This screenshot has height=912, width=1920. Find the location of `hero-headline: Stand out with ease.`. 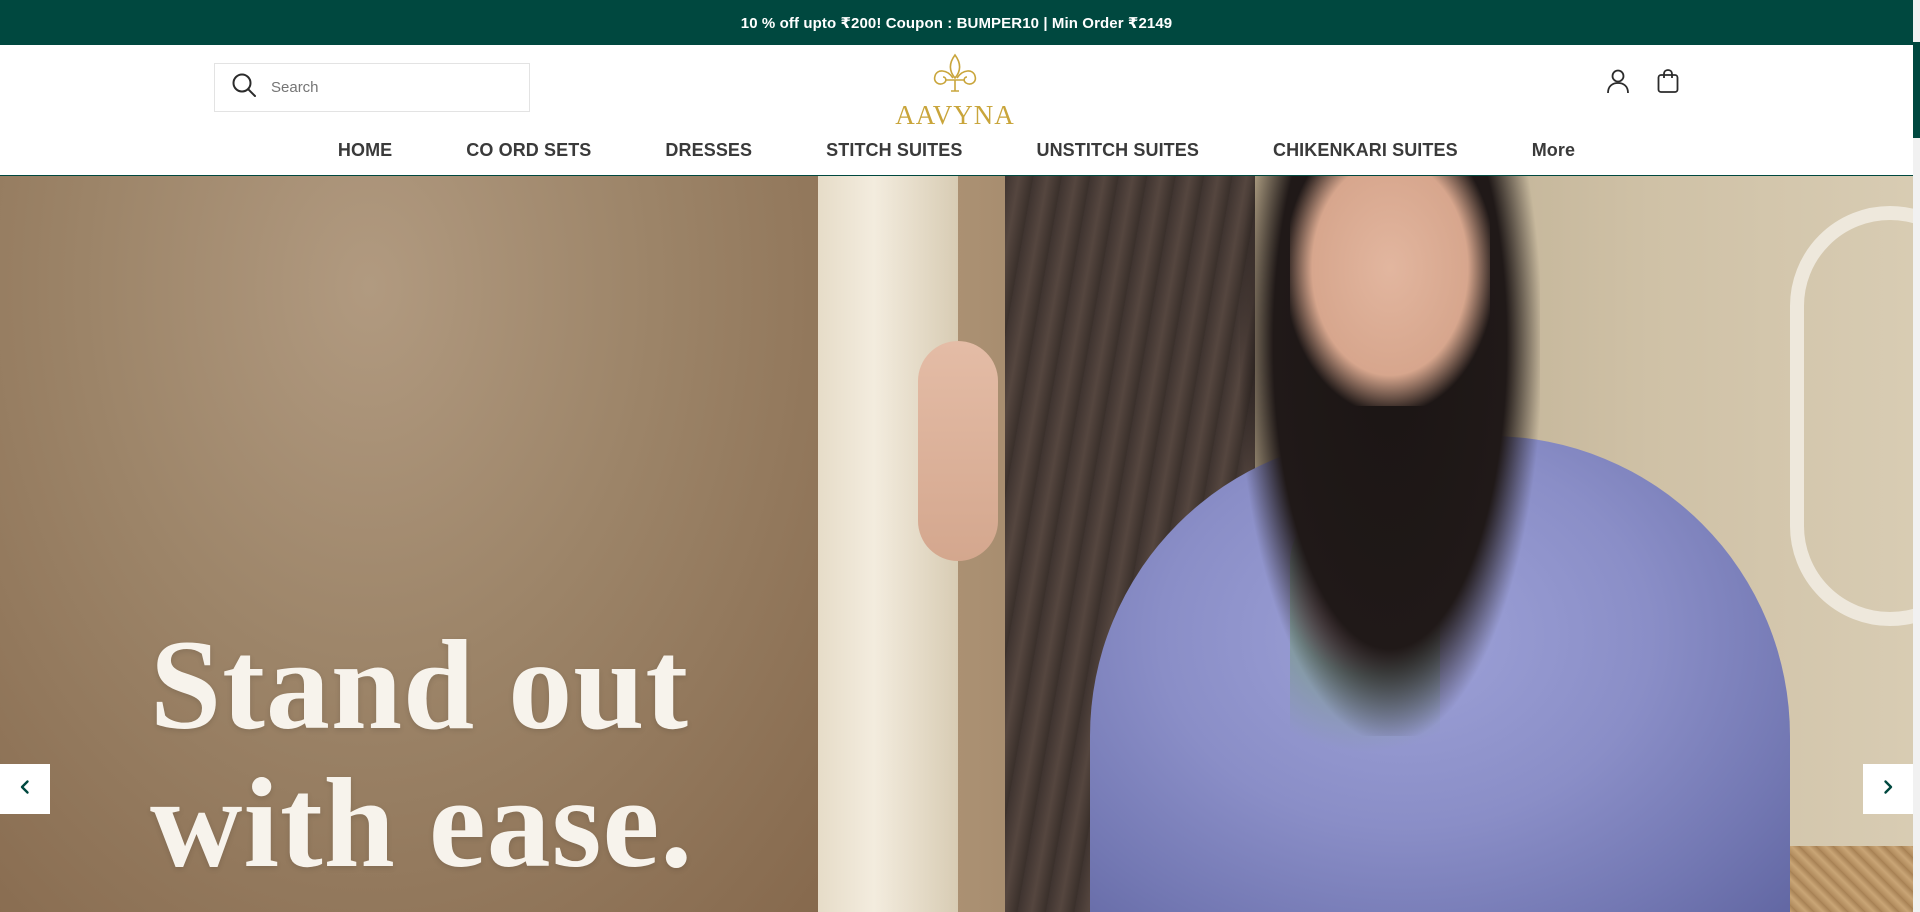

hero-headline: Stand out with ease. is located at coordinates (421, 754).